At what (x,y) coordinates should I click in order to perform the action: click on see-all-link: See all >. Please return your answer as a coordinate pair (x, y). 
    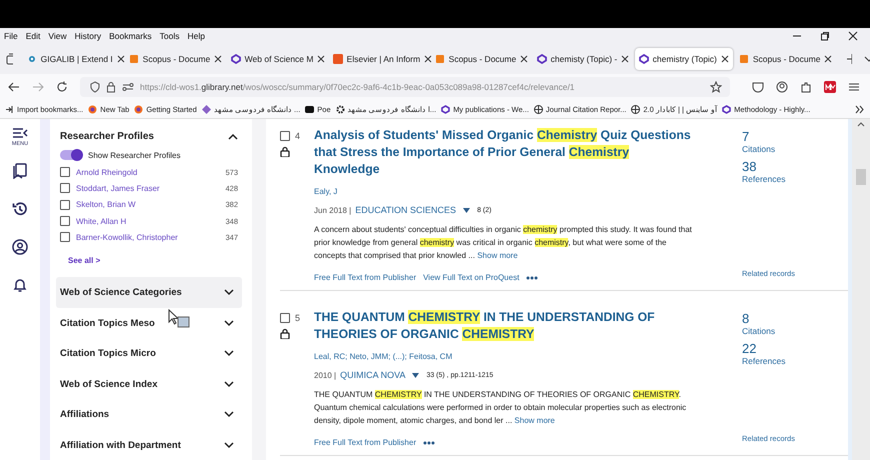
    Looking at the image, I should click on (84, 261).